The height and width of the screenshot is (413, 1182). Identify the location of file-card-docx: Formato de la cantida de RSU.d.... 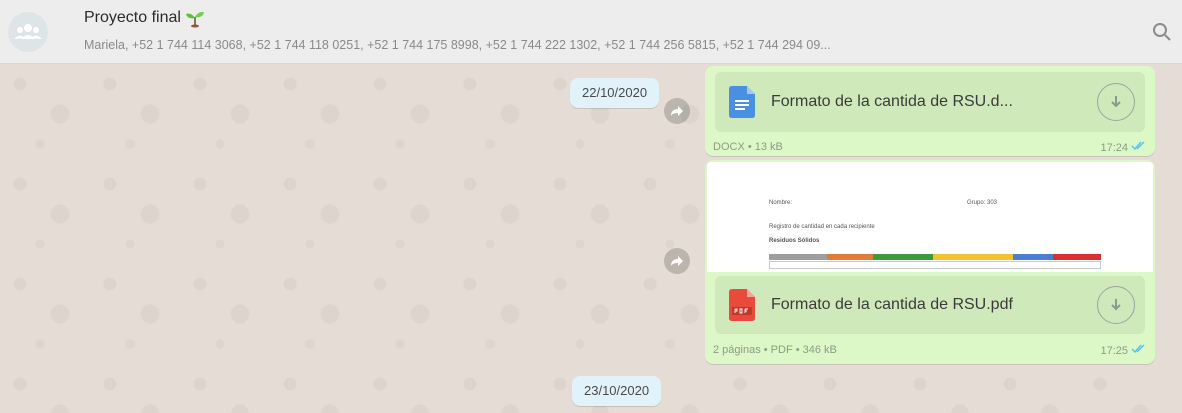
(930, 102).